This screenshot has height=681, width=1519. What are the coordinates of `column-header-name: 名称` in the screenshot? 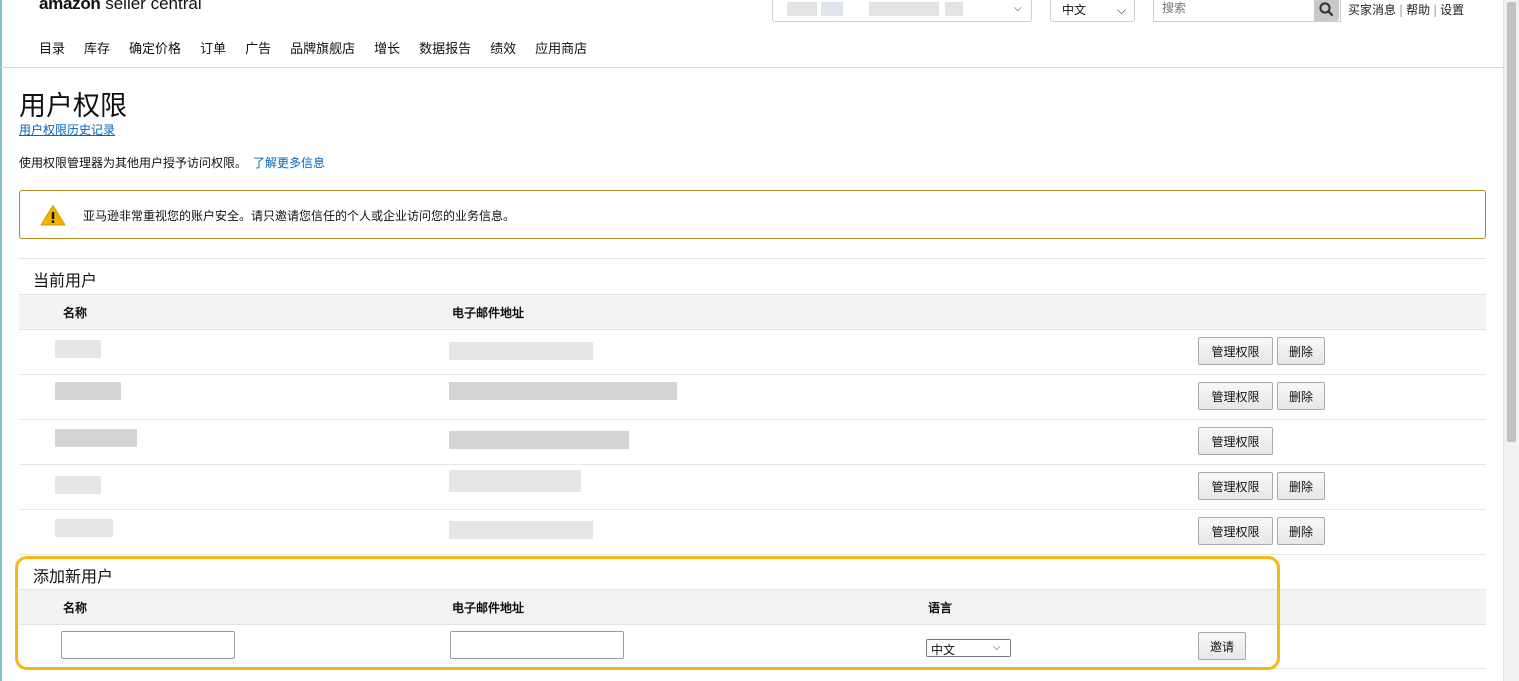 It's located at (75, 313).